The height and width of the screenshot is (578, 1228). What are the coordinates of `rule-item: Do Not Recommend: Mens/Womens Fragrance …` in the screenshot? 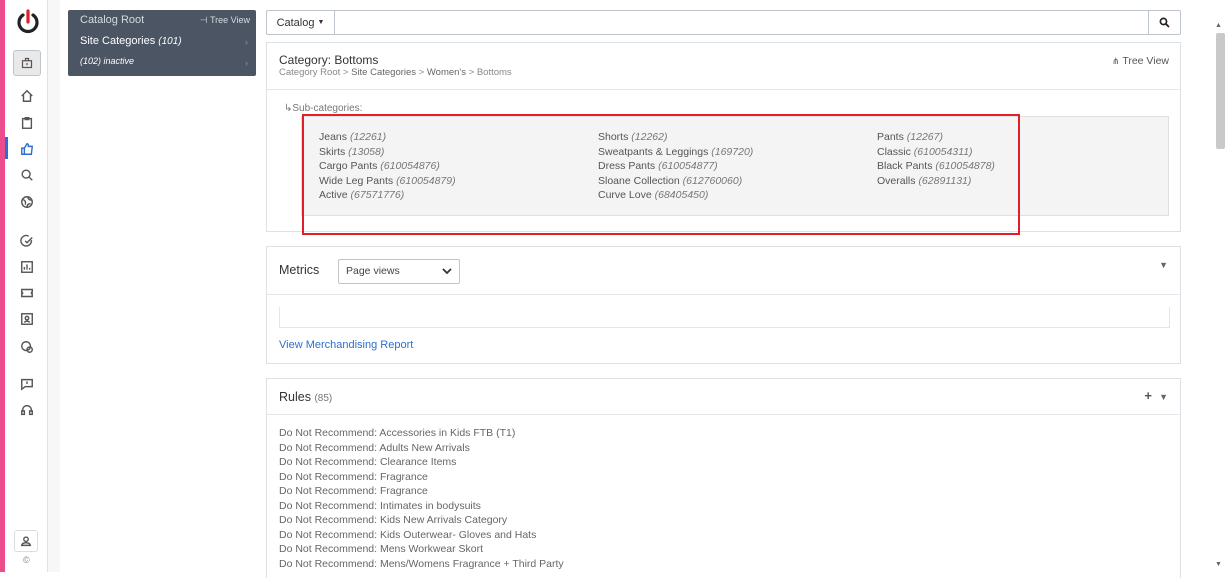 It's located at (421, 564).